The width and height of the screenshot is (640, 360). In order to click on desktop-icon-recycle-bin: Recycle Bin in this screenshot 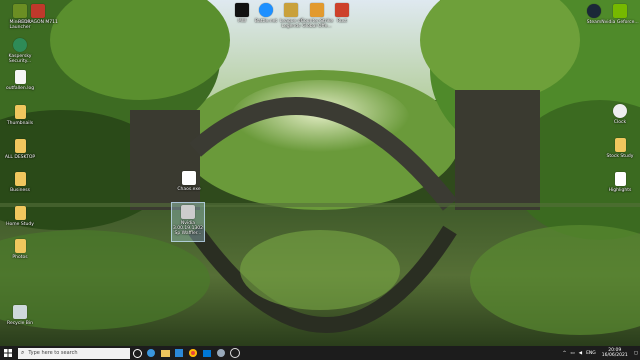, I will do `click(20, 323)`.